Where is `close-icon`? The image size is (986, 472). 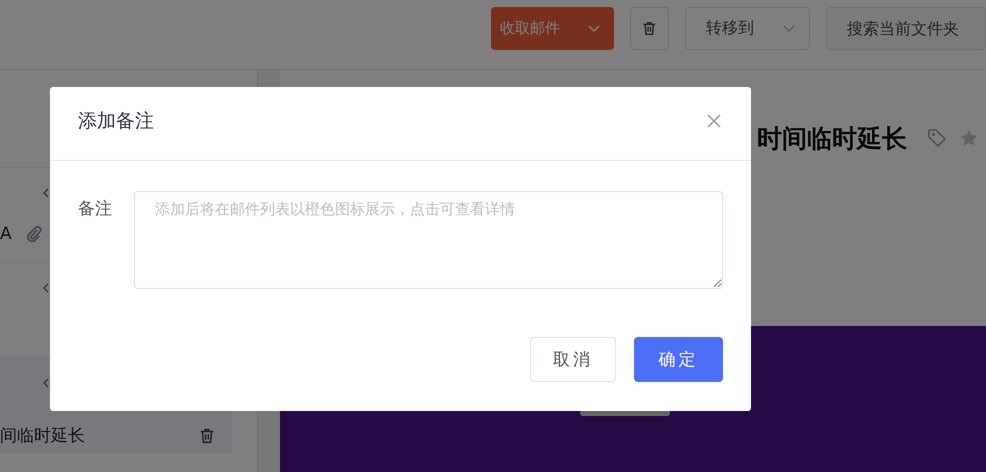 close-icon is located at coordinates (714, 121).